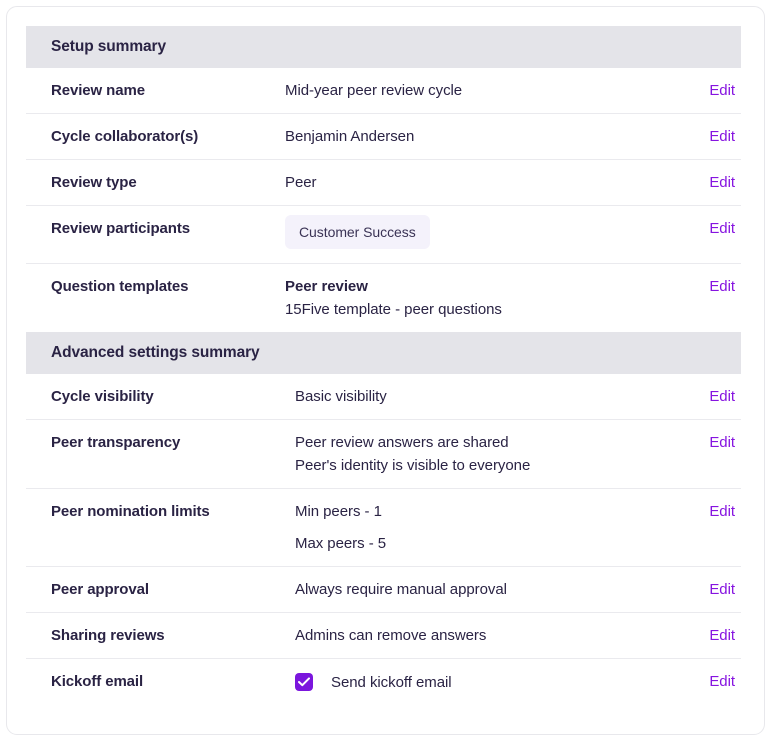  I want to click on row-label: Kickoff email, so click(97, 681).